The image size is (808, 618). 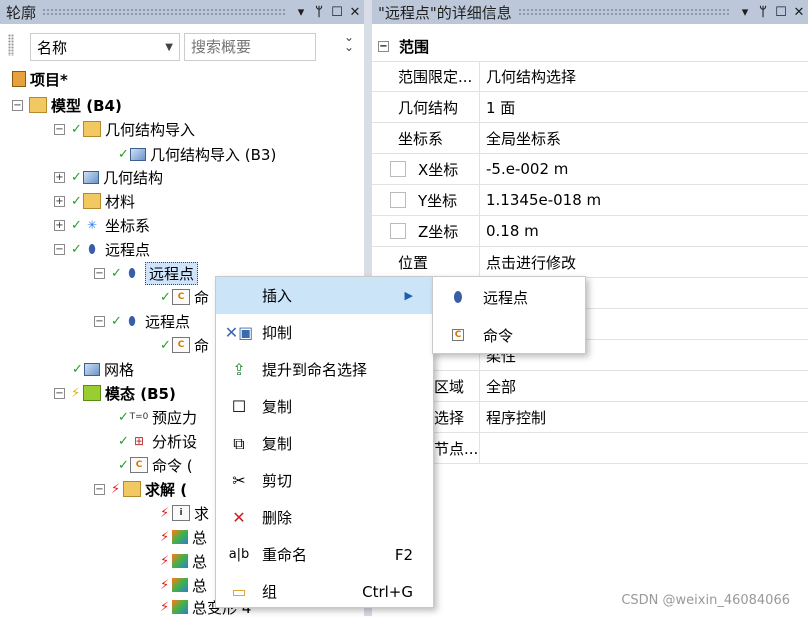 I want to click on detail-value: 程序控制, so click(x=644, y=417).